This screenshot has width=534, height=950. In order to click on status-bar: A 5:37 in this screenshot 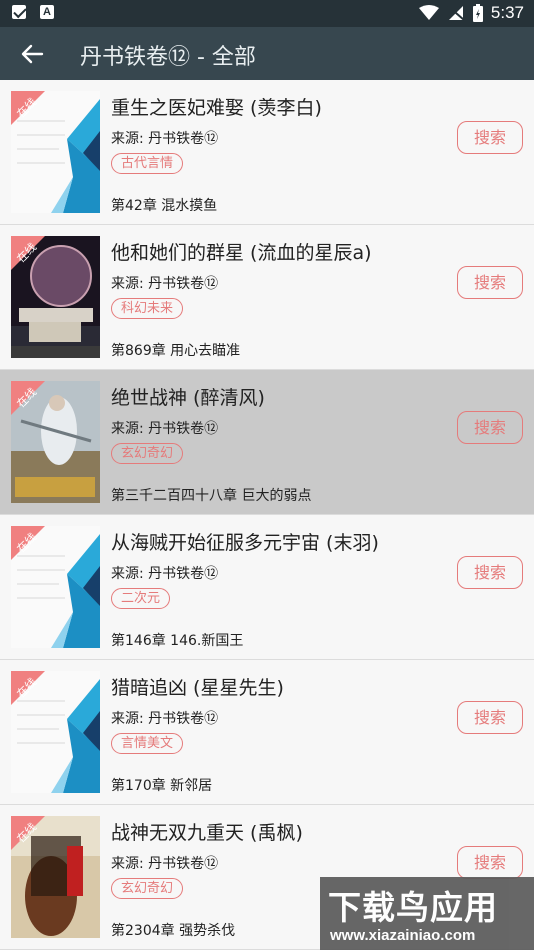, I will do `click(267, 13)`.